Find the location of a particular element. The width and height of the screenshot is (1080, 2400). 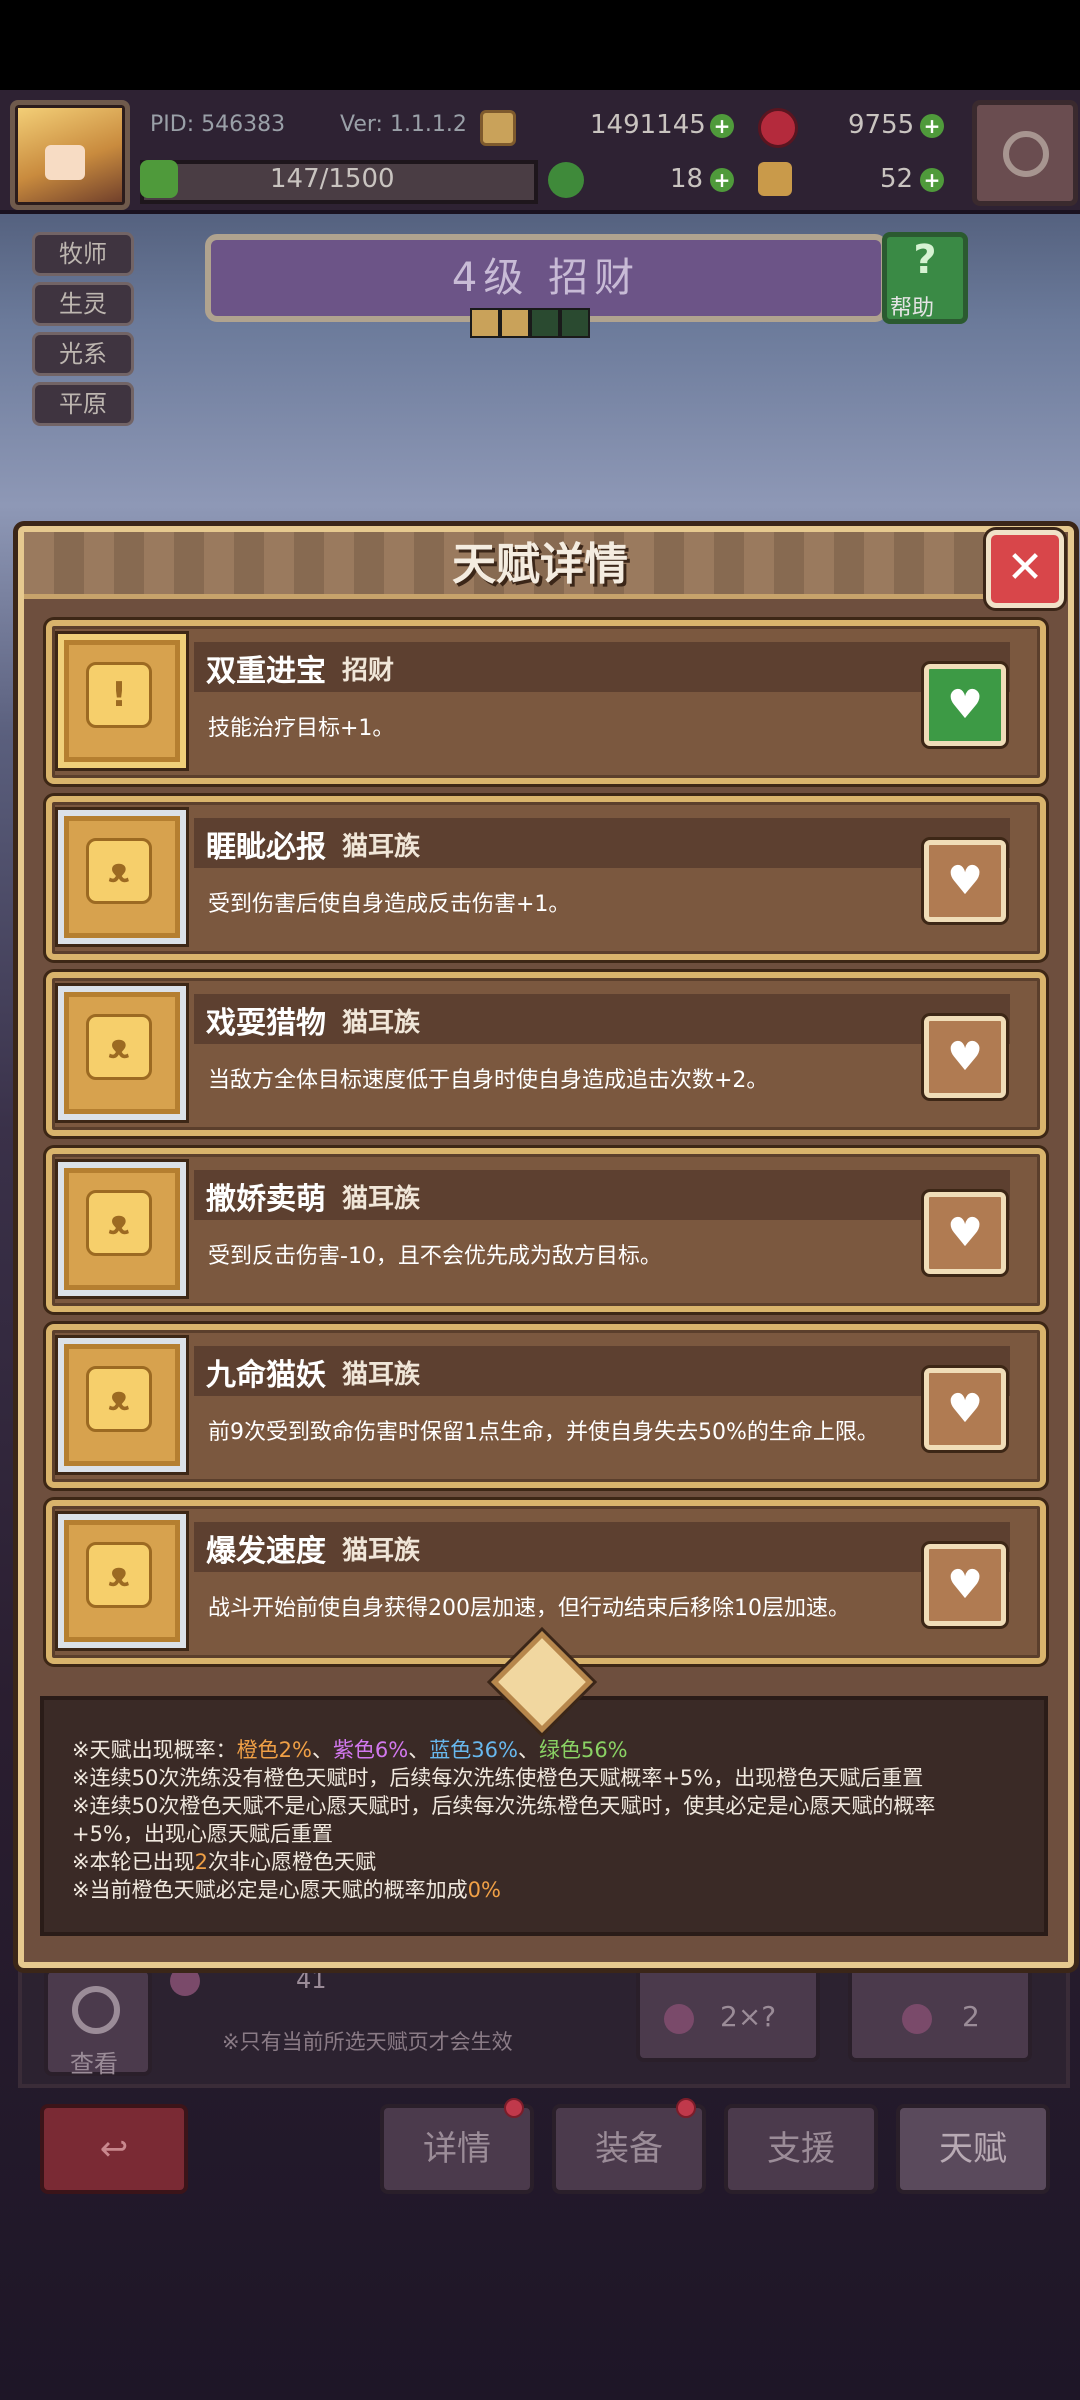

gear-icon is located at coordinates (1026, 154).